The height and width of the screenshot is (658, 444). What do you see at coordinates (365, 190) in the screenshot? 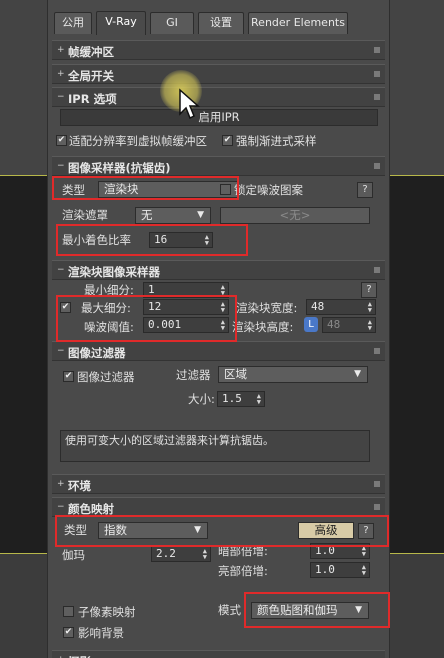
I see `sampler-help-button: ?` at bounding box center [365, 190].